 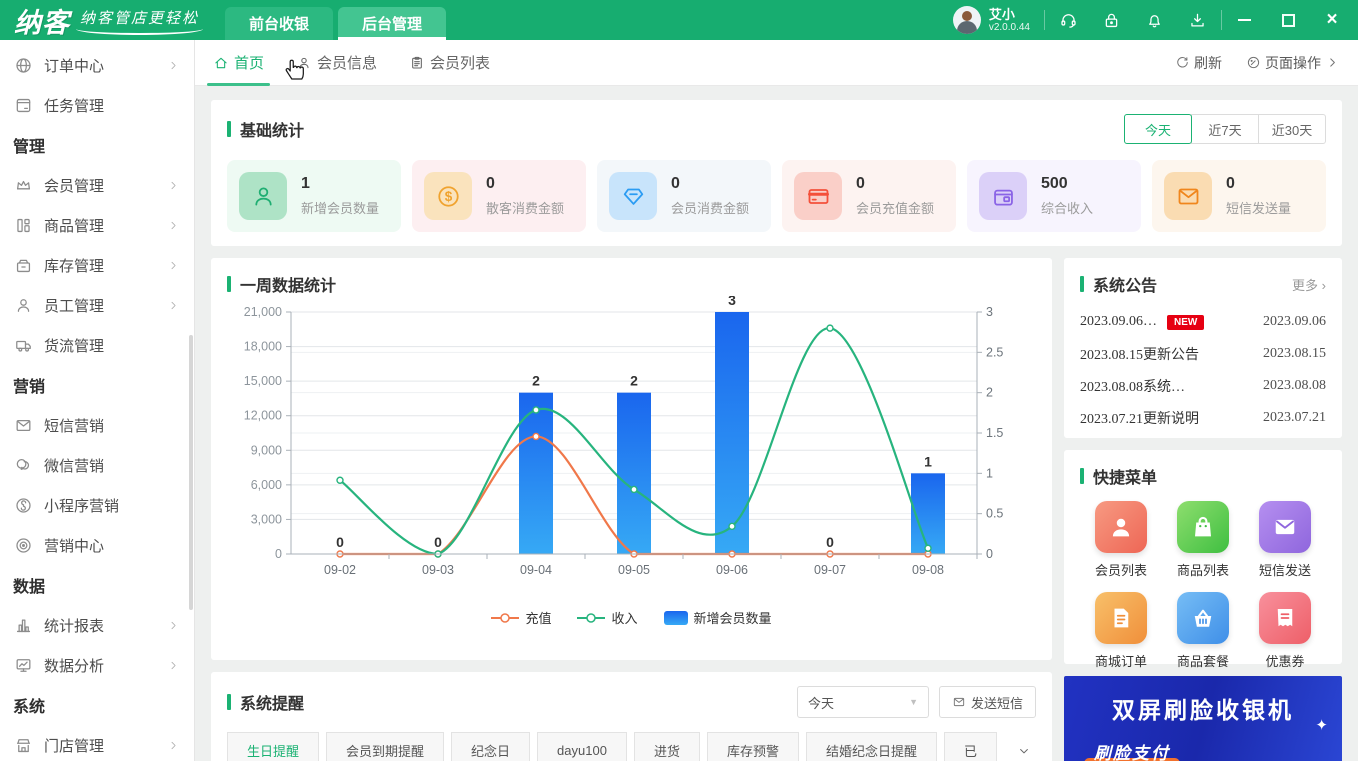 What do you see at coordinates (97, 265) in the screenshot?
I see `sidebar-item-库存管理: 库存管理` at bounding box center [97, 265].